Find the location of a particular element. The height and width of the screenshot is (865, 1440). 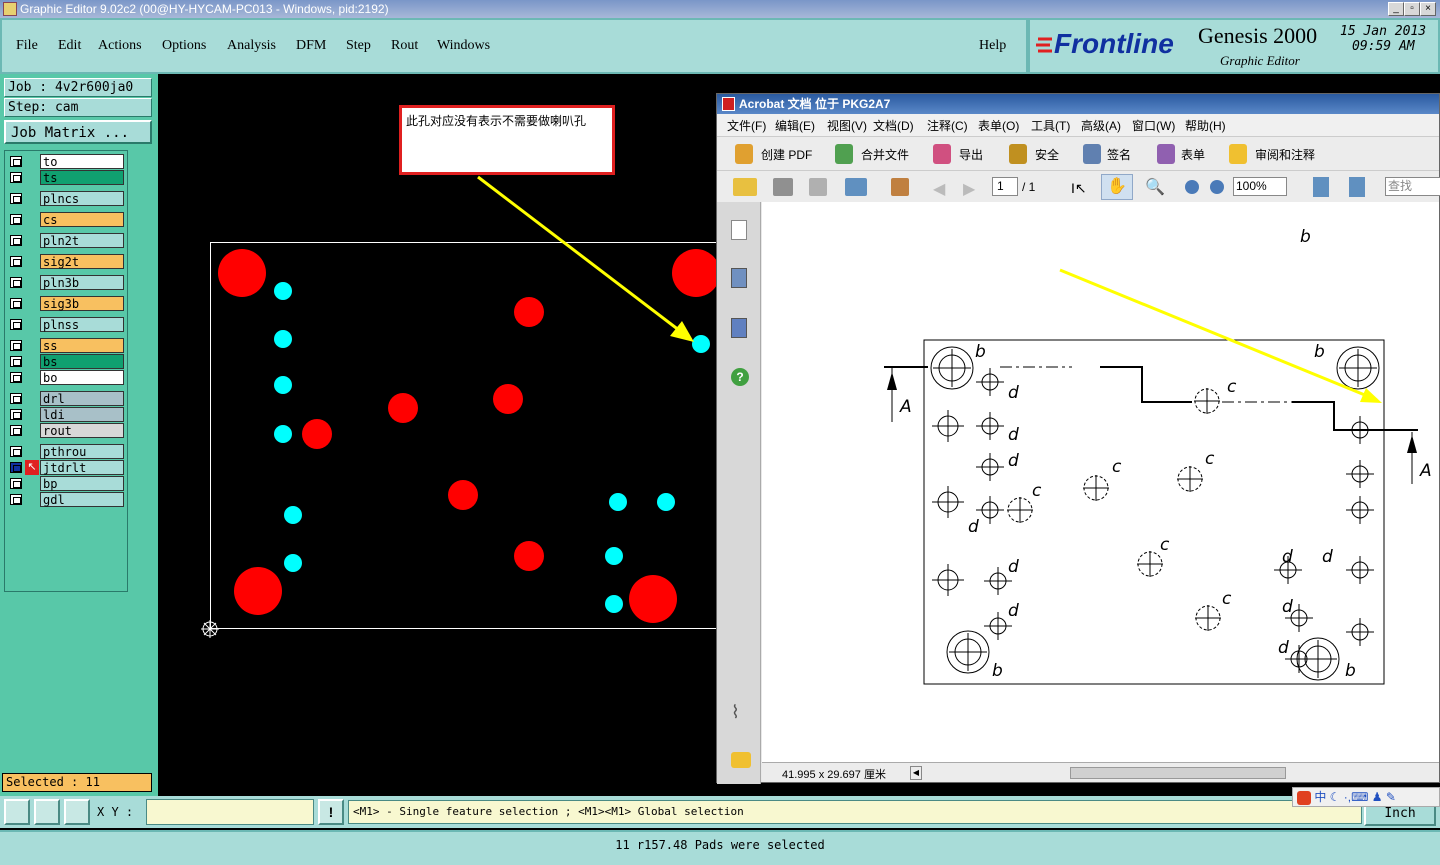

layer-name: jtdrlt is located at coordinates (82, 467).